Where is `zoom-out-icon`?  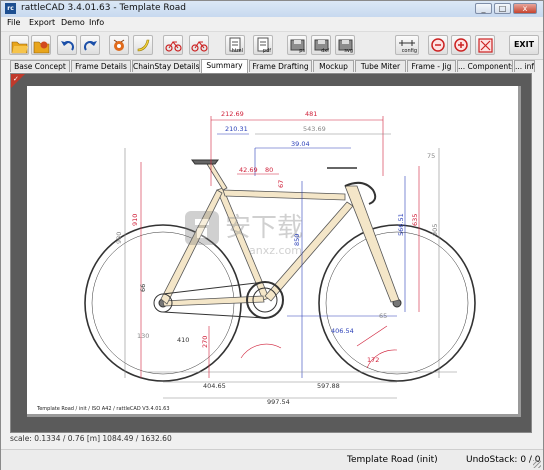 zoom-out-icon is located at coordinates (438, 45).